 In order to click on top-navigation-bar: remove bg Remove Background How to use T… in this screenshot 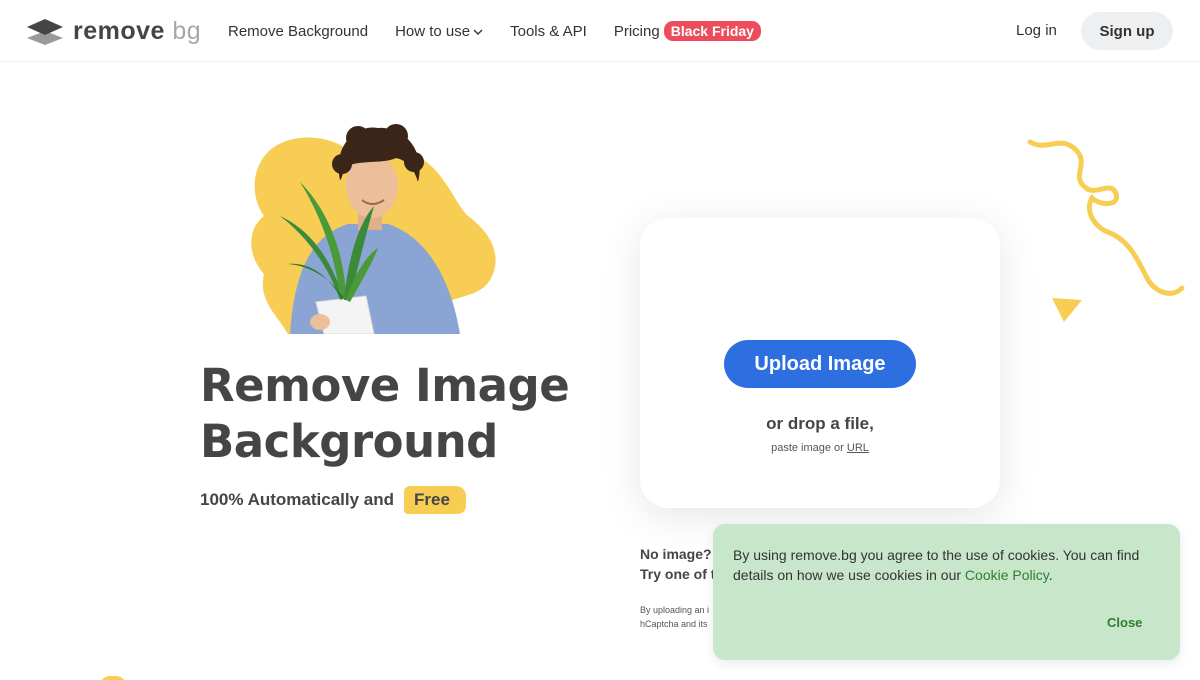, I will do `click(600, 31)`.